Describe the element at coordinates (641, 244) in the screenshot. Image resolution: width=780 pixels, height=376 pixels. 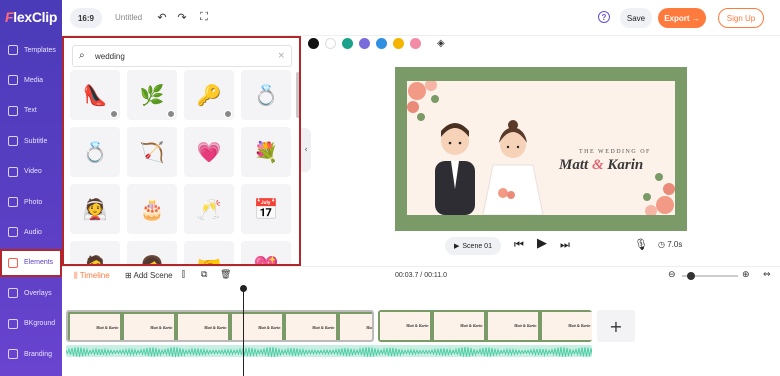
I see `microphone-icon: 🎙` at that location.